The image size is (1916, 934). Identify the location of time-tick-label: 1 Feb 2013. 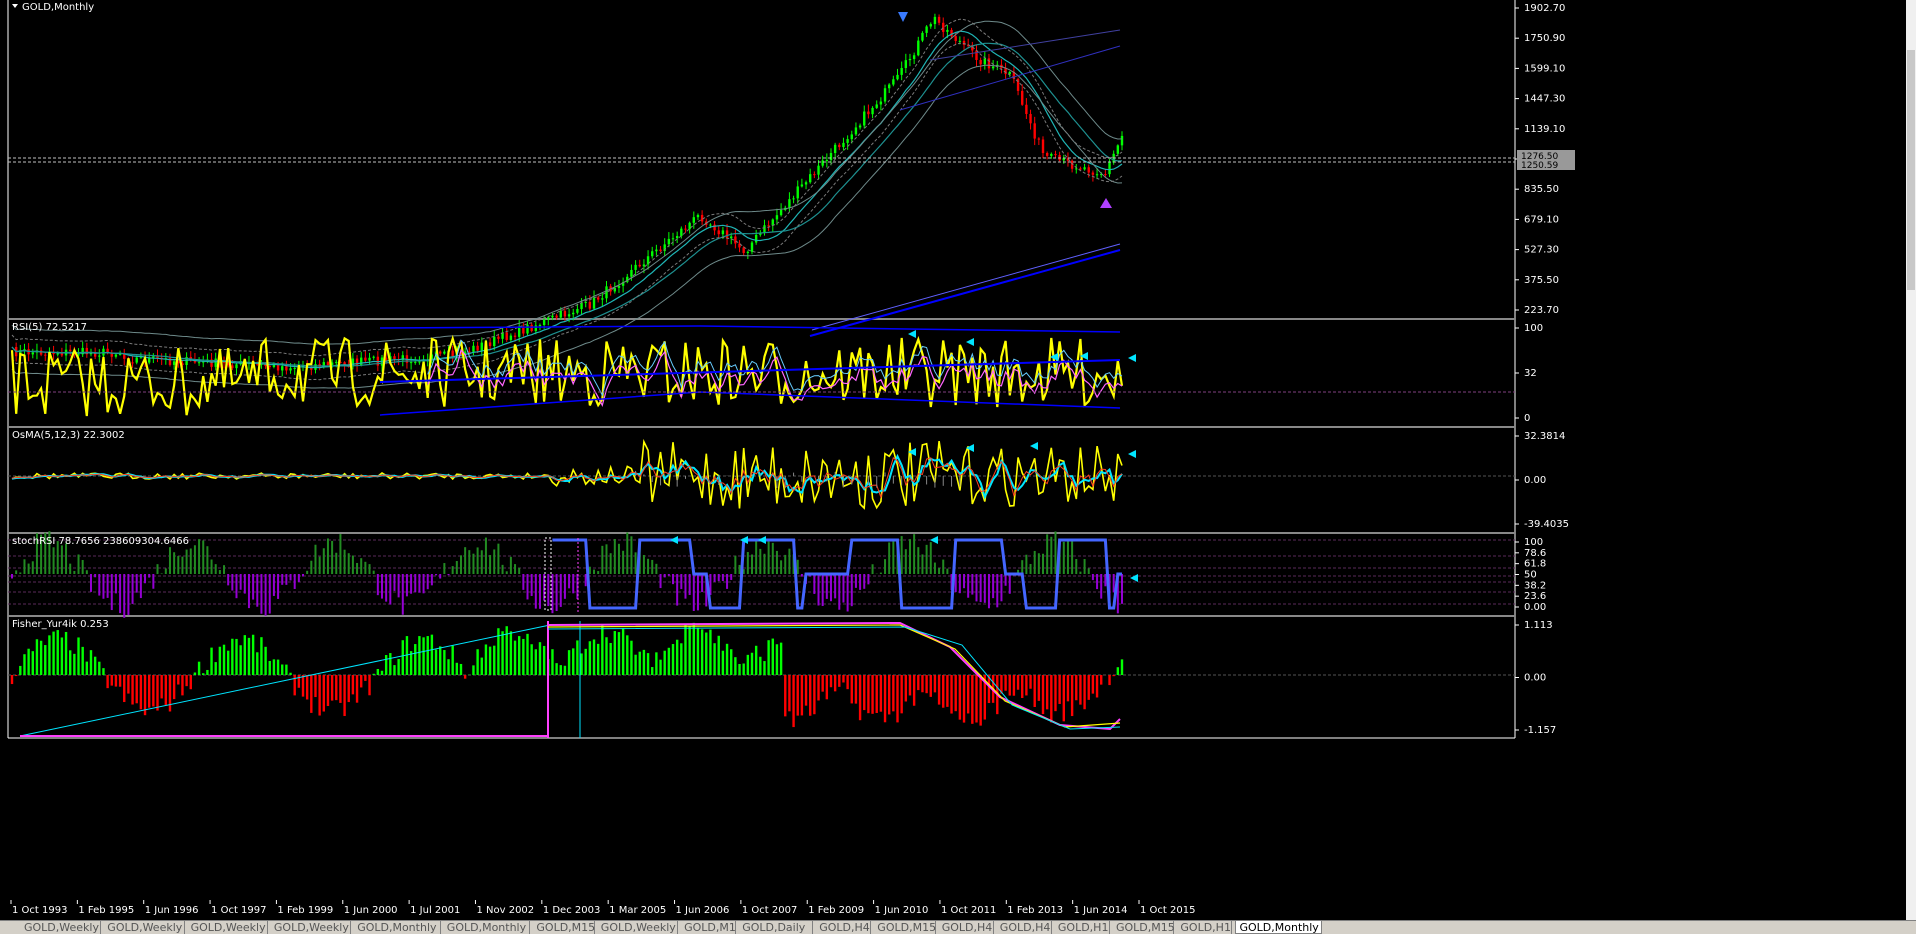
(1035, 910).